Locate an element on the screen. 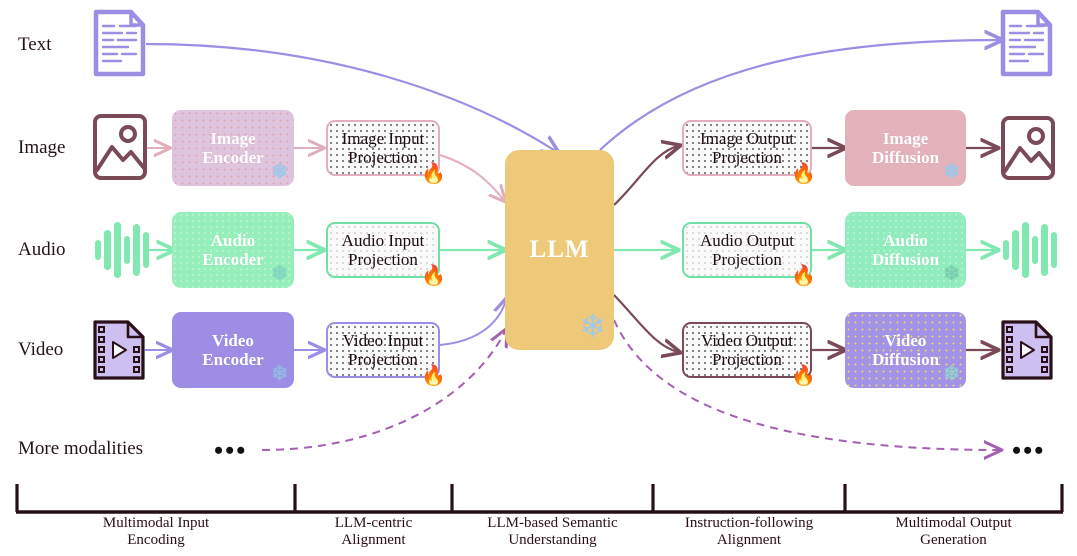 The height and width of the screenshot is (556, 1077). stage-5-line2: Generation is located at coordinates (953, 540).